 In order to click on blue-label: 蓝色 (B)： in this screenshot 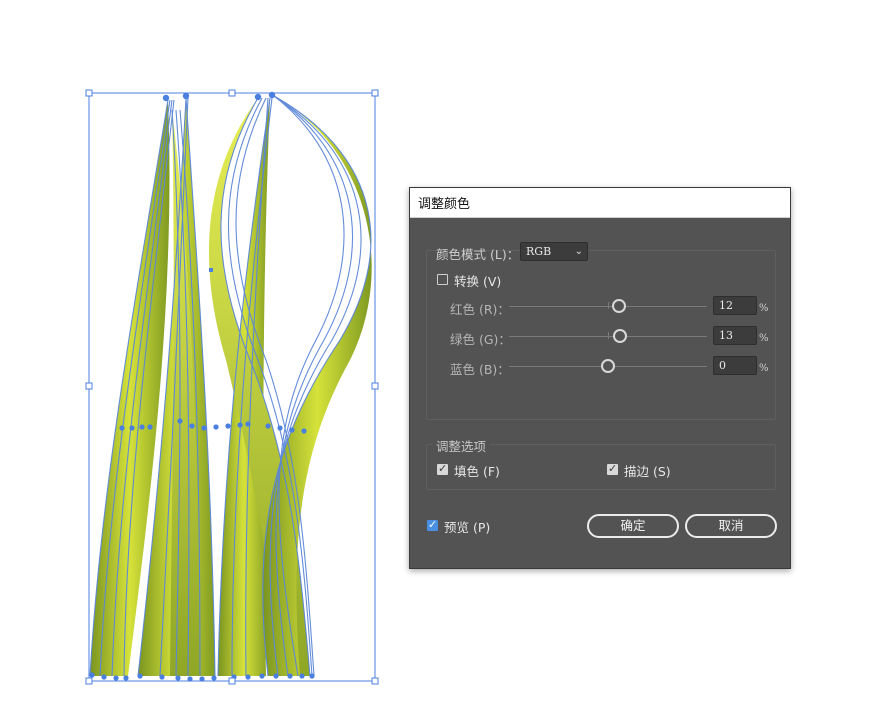, I will do `click(480, 369)`.